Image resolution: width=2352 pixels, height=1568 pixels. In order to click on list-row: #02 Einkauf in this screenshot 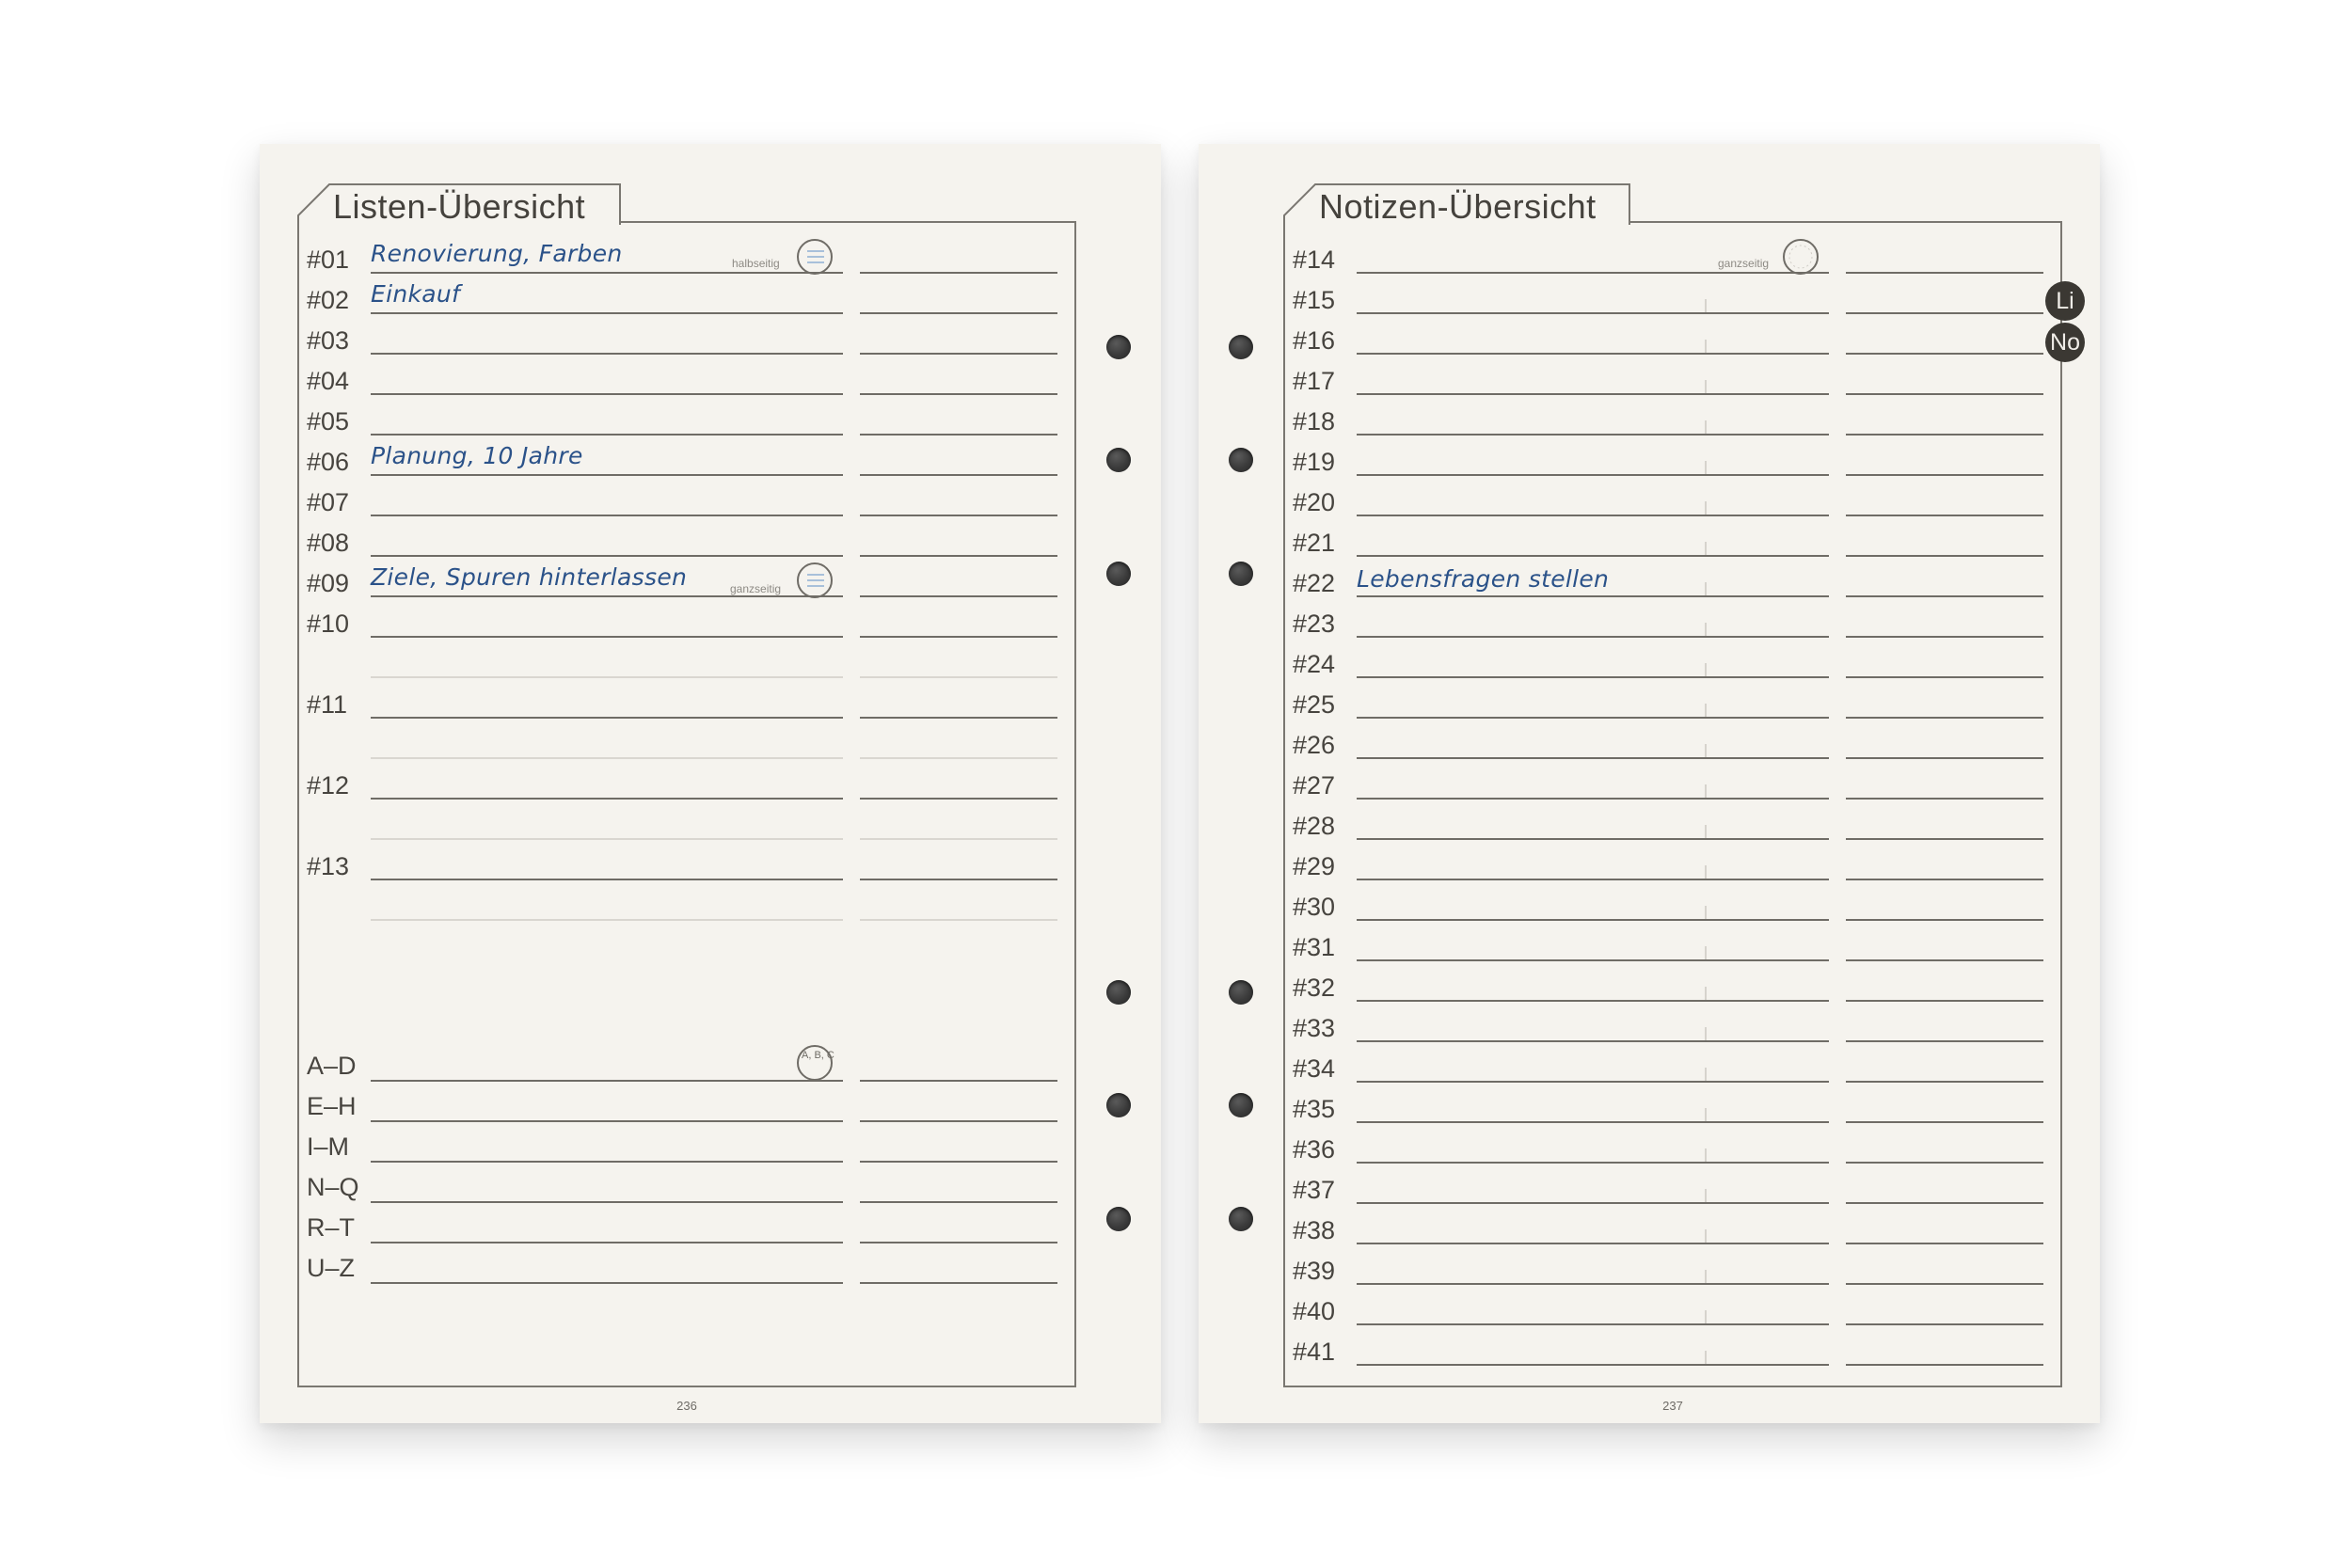, I will do `click(692, 297)`.